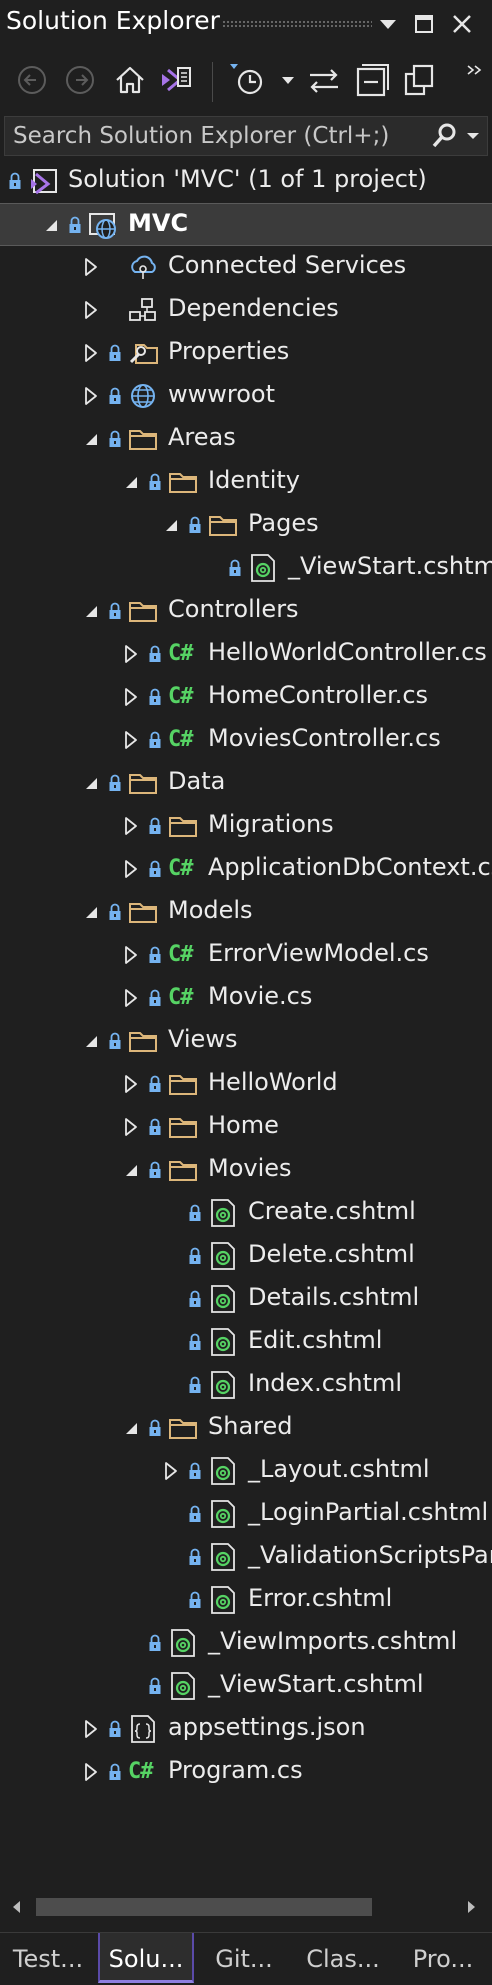 This screenshot has height=1985, width=492. I want to click on search-box: Search Solution Explorer (Ctrl+;), so click(246, 136).